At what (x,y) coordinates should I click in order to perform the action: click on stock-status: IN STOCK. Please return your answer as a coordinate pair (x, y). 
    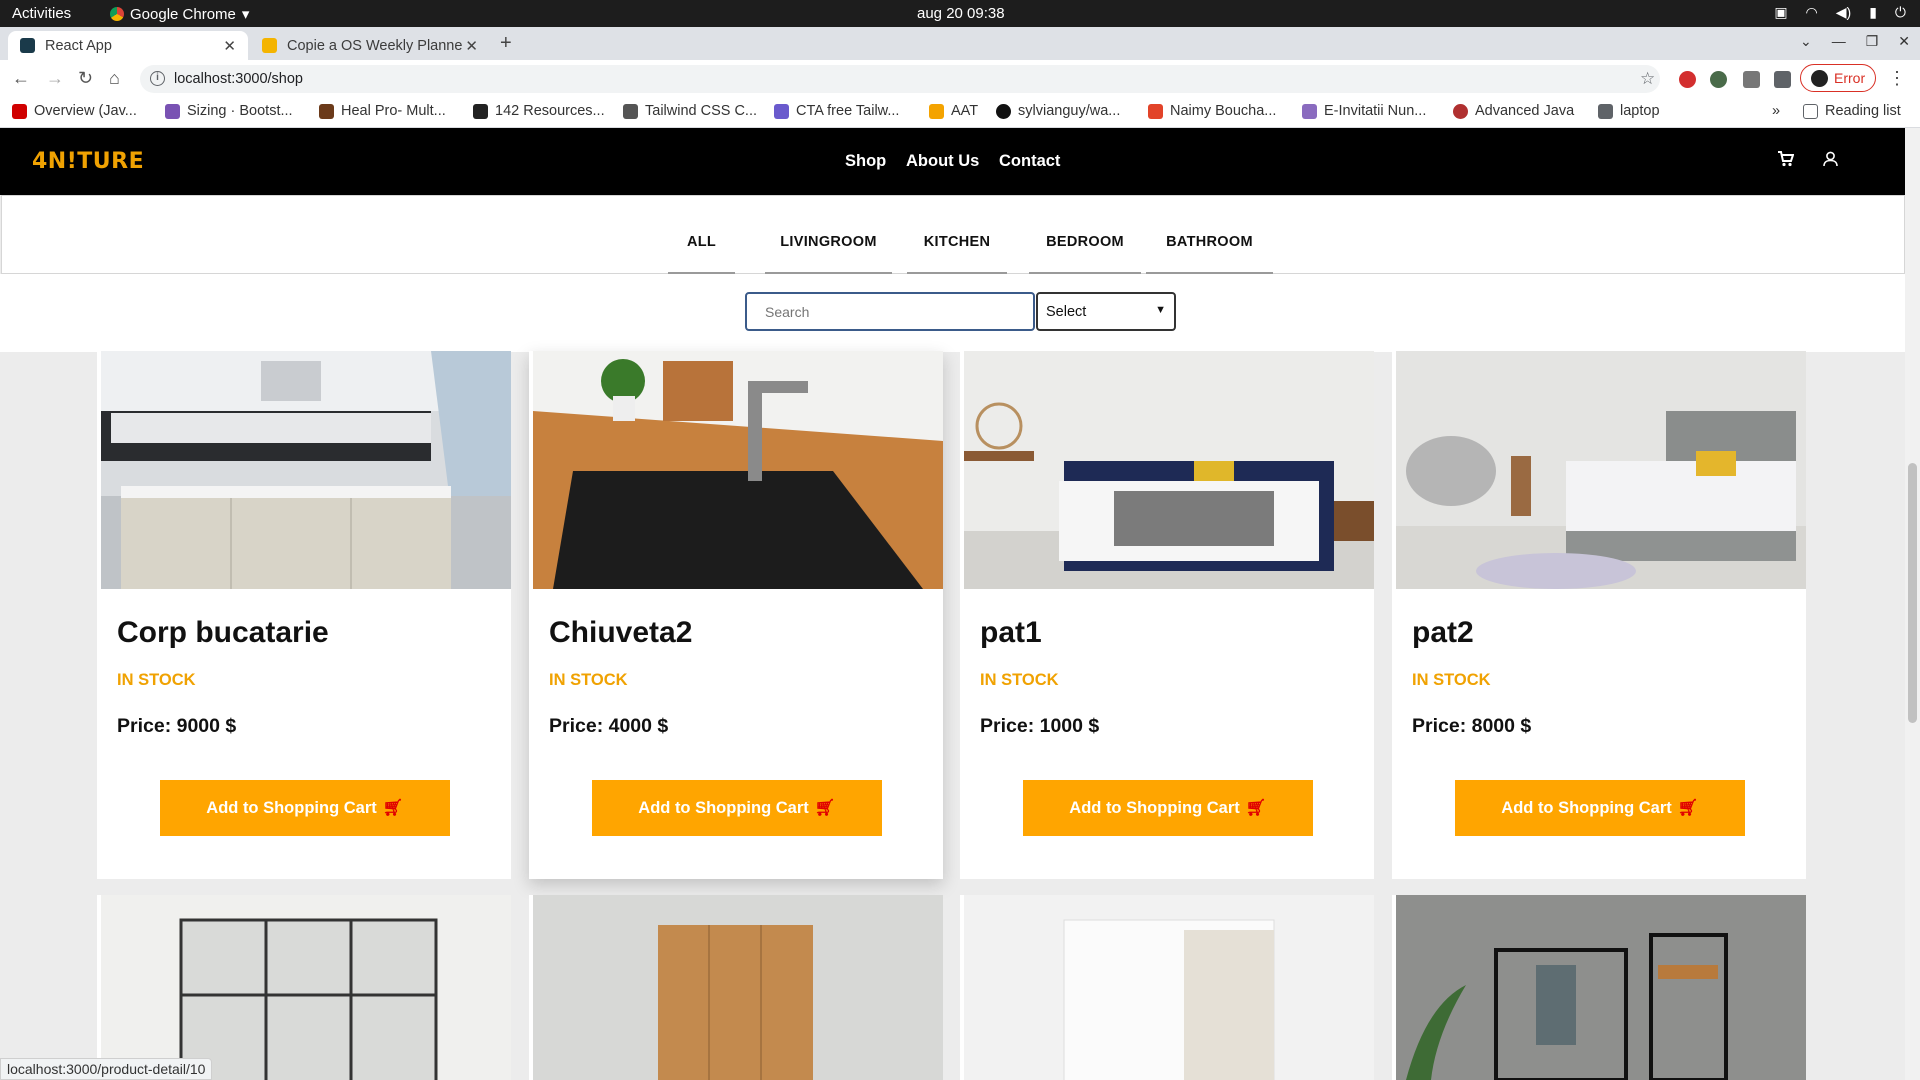
    Looking at the image, I should click on (156, 680).